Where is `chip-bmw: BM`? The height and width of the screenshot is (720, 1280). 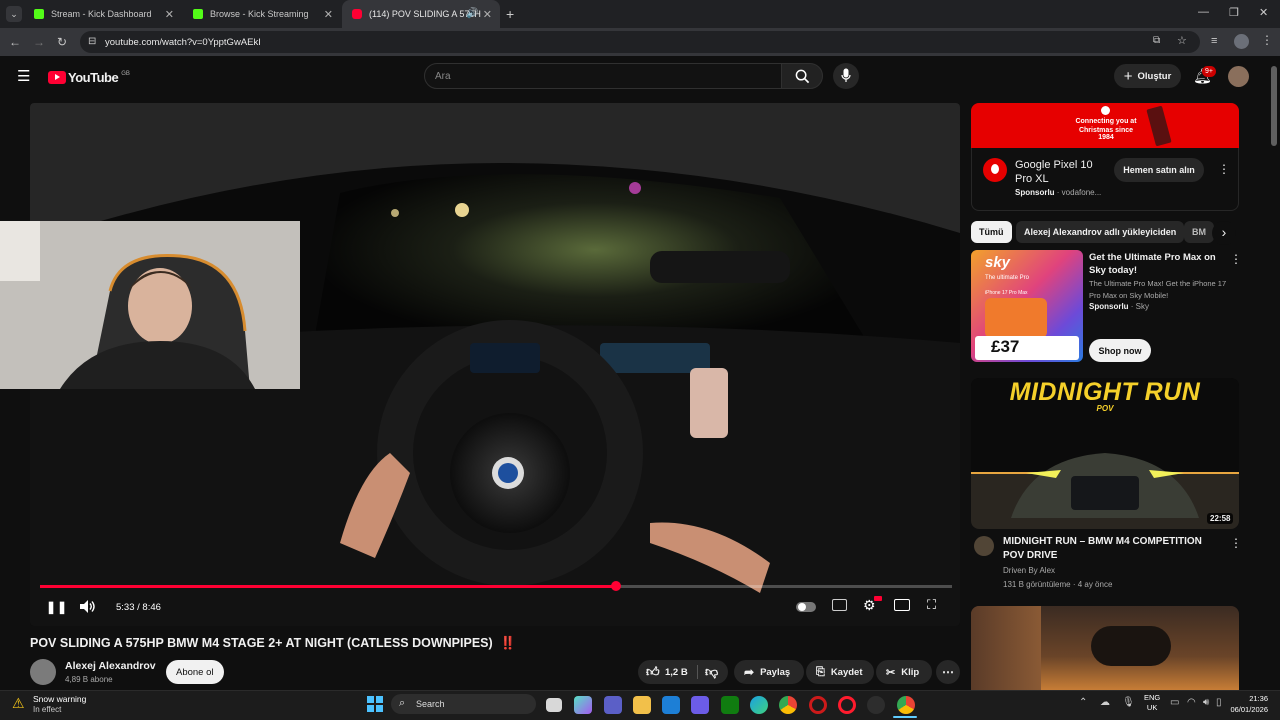
chip-bmw: BM is located at coordinates (1199, 232).